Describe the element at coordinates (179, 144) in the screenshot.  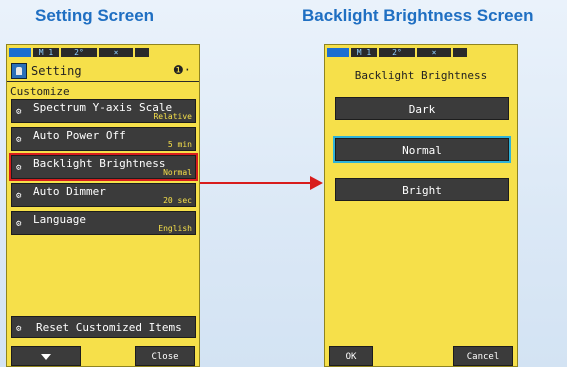
I see `menu-item-value: 5 min` at that location.